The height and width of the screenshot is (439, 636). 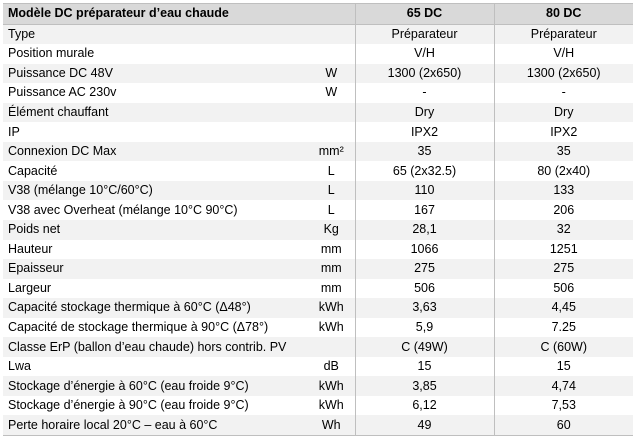 I want to click on table-row: Poids net Kg 28,1 32, so click(x=318, y=230).